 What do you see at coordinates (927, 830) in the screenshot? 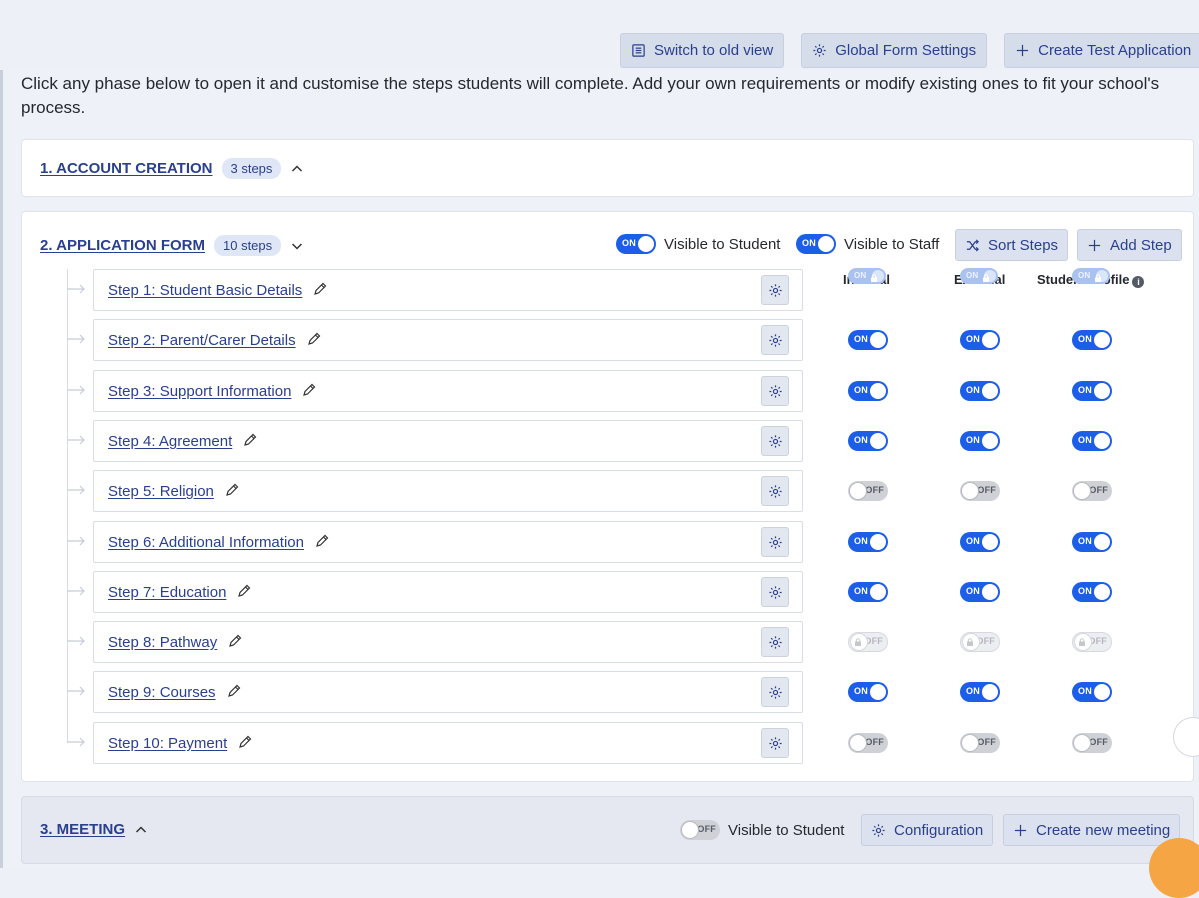
I see `configuration-button: Configuration` at bounding box center [927, 830].